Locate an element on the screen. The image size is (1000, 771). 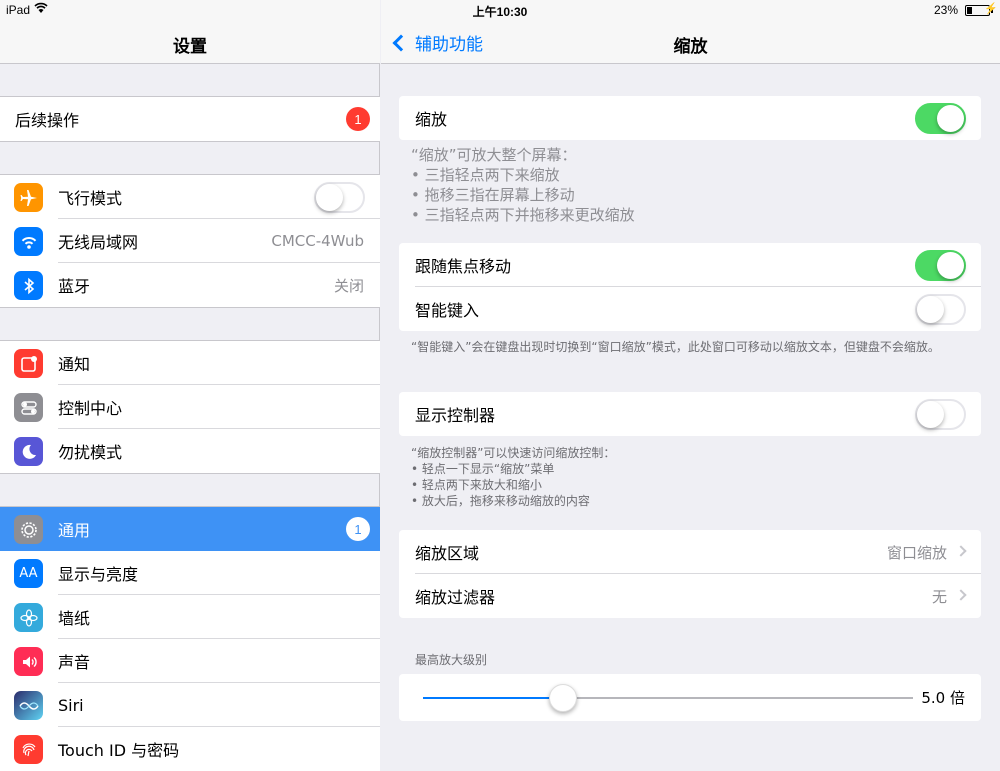
sidebar-item-control-center: 控制中心 is located at coordinates (190, 407).